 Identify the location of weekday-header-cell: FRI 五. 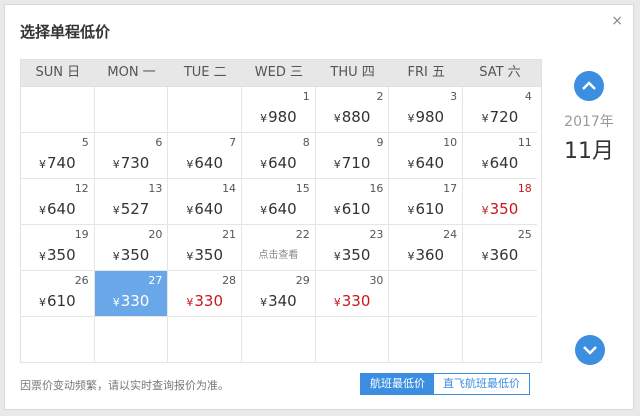
(426, 72).